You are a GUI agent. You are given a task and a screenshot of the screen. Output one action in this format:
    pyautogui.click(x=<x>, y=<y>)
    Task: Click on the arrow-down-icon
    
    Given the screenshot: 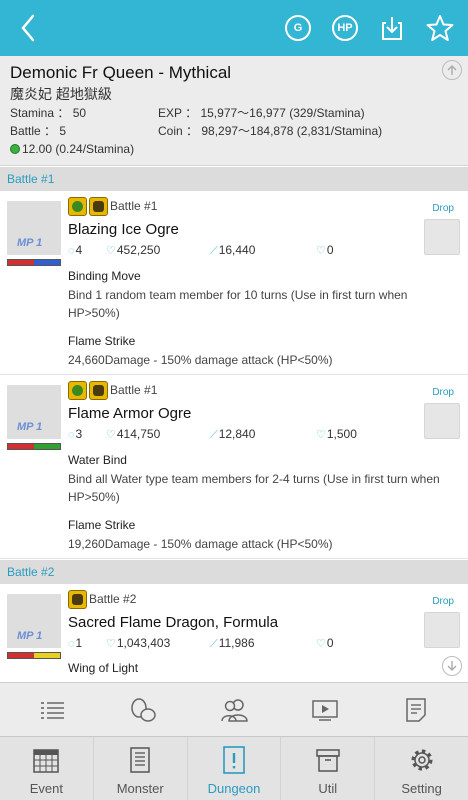 What is the action you would take?
    pyautogui.click(x=452, y=666)
    